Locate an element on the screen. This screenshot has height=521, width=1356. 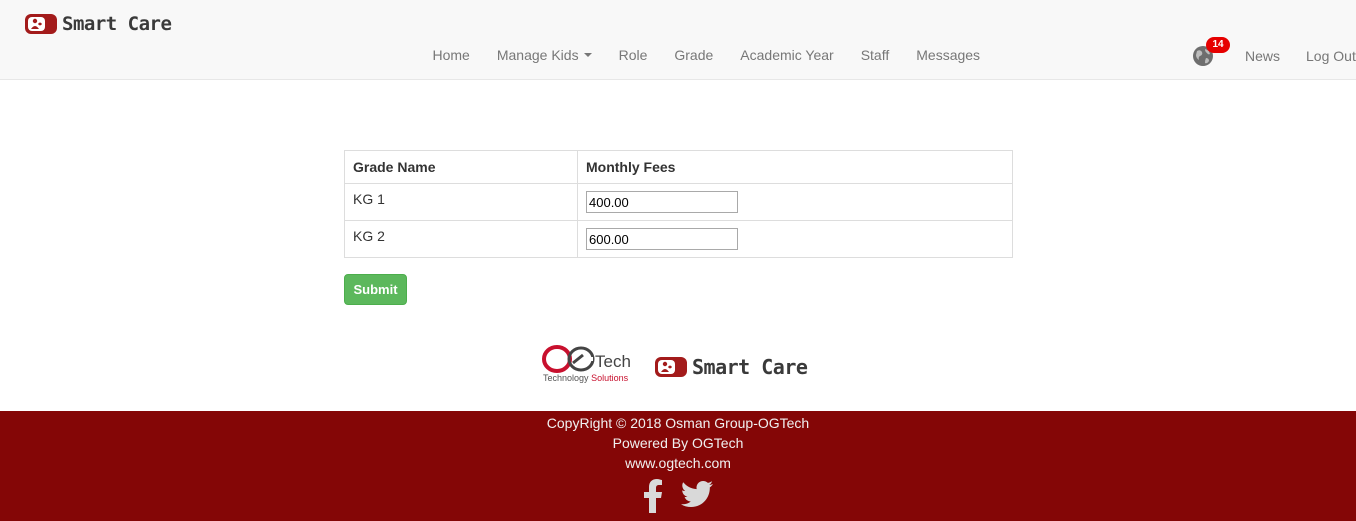
nav-right: 14 News Log Out is located at coordinates (1273, 52).